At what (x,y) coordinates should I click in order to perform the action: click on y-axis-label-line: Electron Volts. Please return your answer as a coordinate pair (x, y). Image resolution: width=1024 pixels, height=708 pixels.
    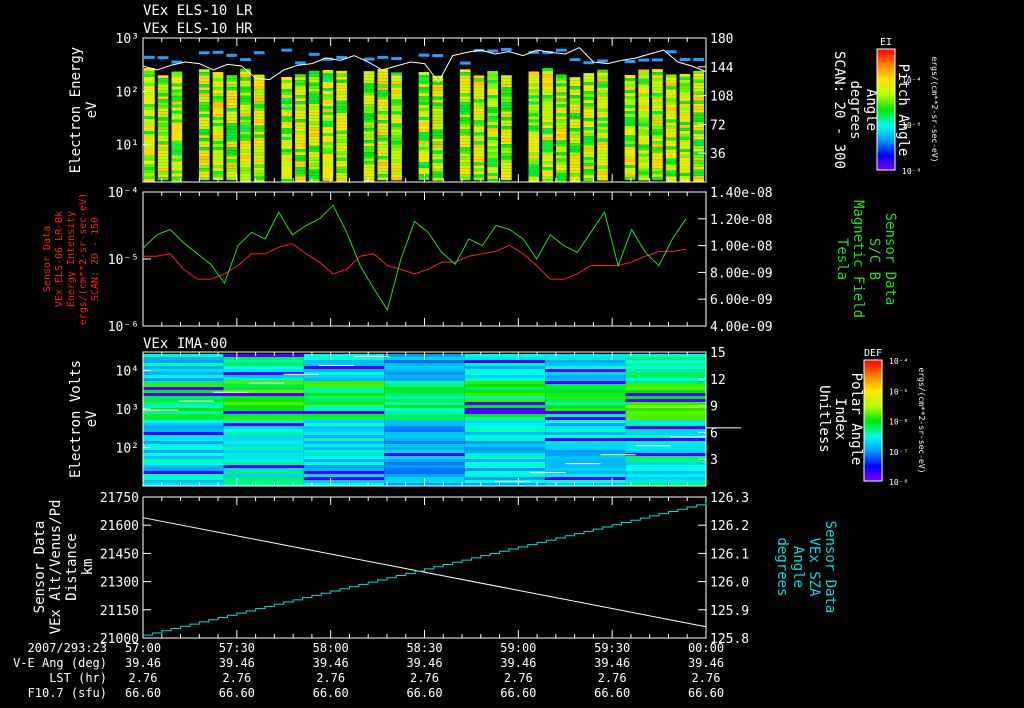
    Looking at the image, I should click on (76, 419).